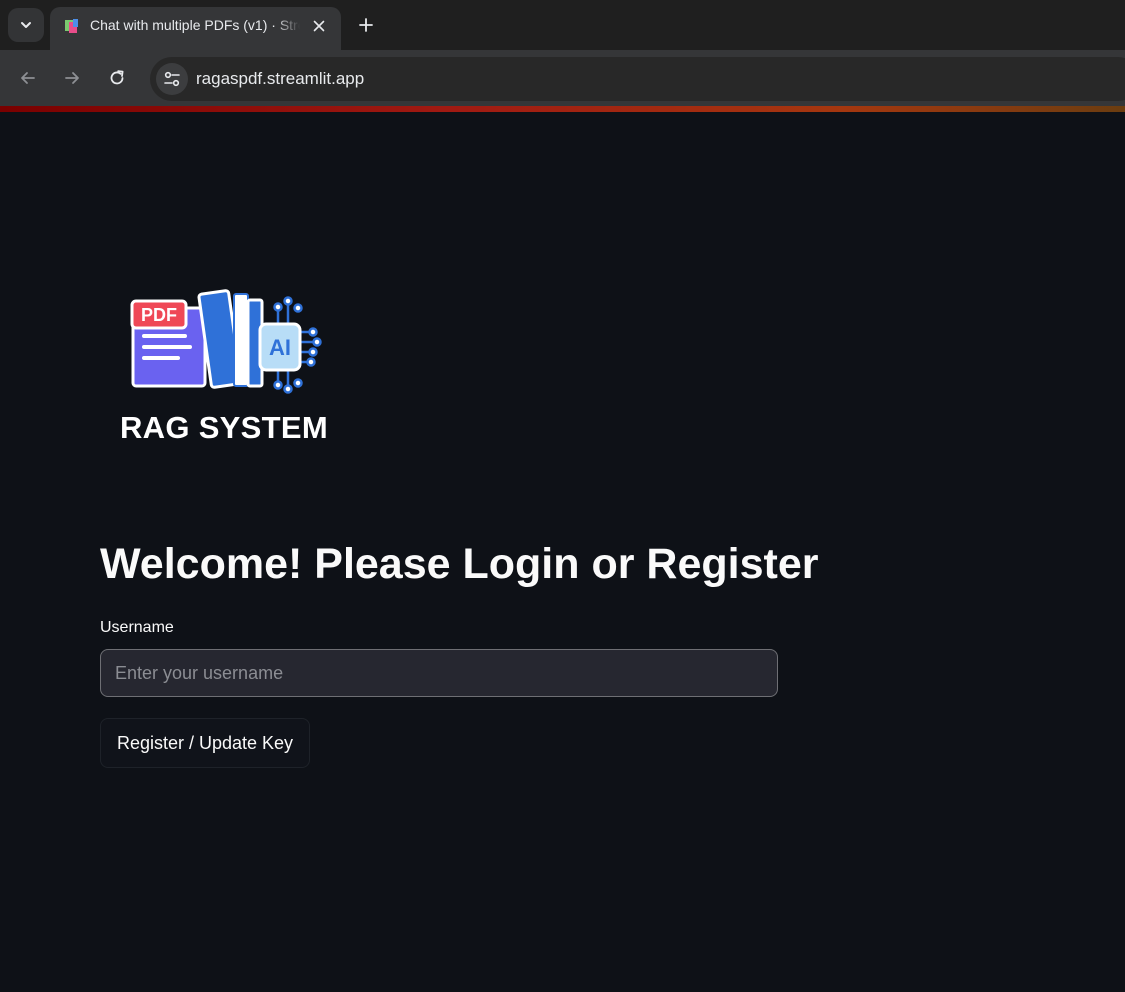 The width and height of the screenshot is (1125, 992). I want to click on url-text: ragaspdf.streamlit.app, so click(280, 79).